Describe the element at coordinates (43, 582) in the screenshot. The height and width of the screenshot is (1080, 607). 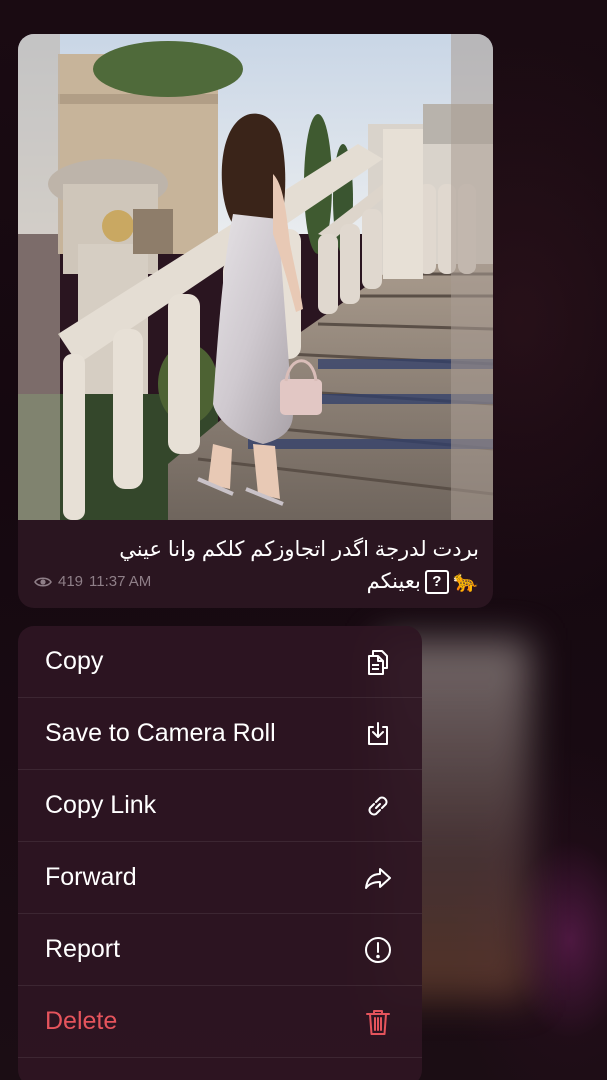
I see `eye-icon` at that location.